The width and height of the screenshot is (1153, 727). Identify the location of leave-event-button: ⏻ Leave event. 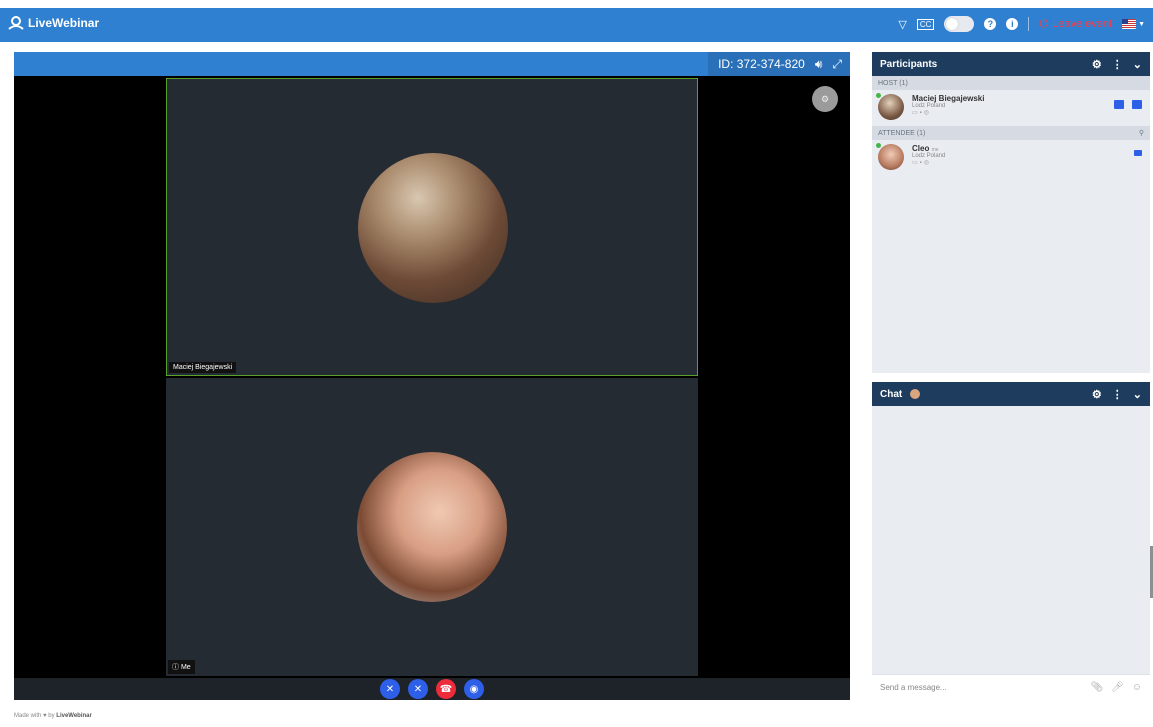
(1075, 24).